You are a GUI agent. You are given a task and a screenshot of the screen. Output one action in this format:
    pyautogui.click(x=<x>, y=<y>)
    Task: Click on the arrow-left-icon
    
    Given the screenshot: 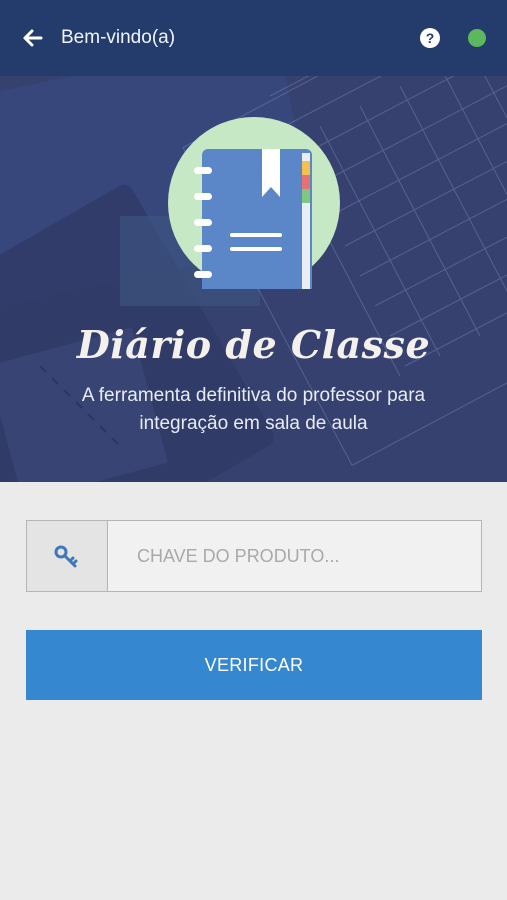 What is the action you would take?
    pyautogui.click(x=33, y=38)
    